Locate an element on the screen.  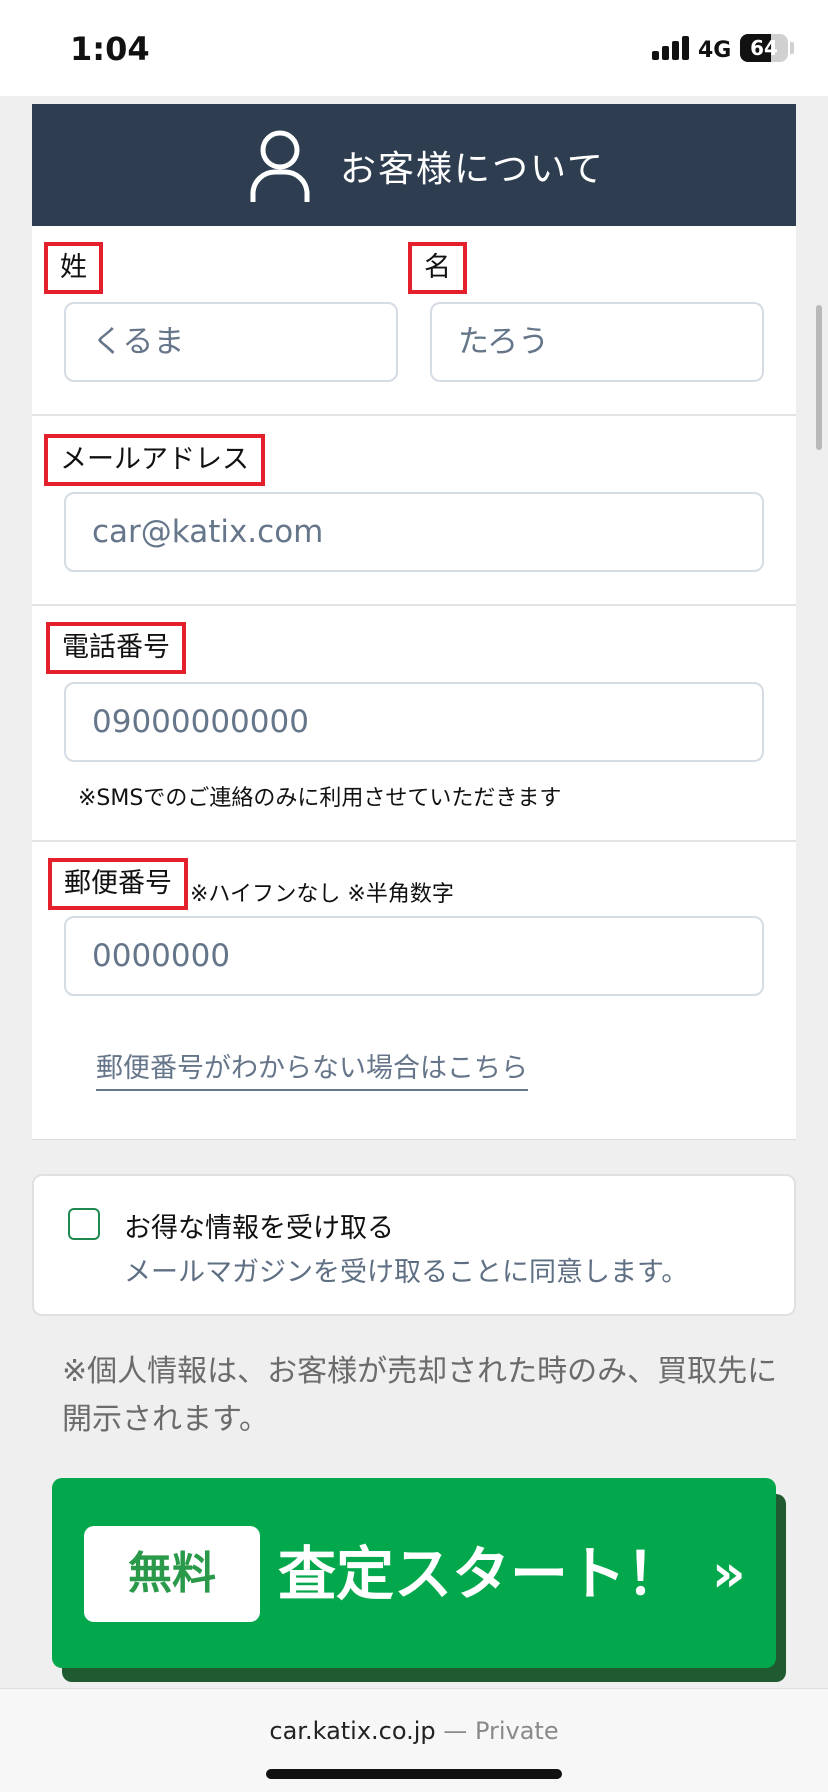
battery-icon: 64 is located at coordinates (764, 48).